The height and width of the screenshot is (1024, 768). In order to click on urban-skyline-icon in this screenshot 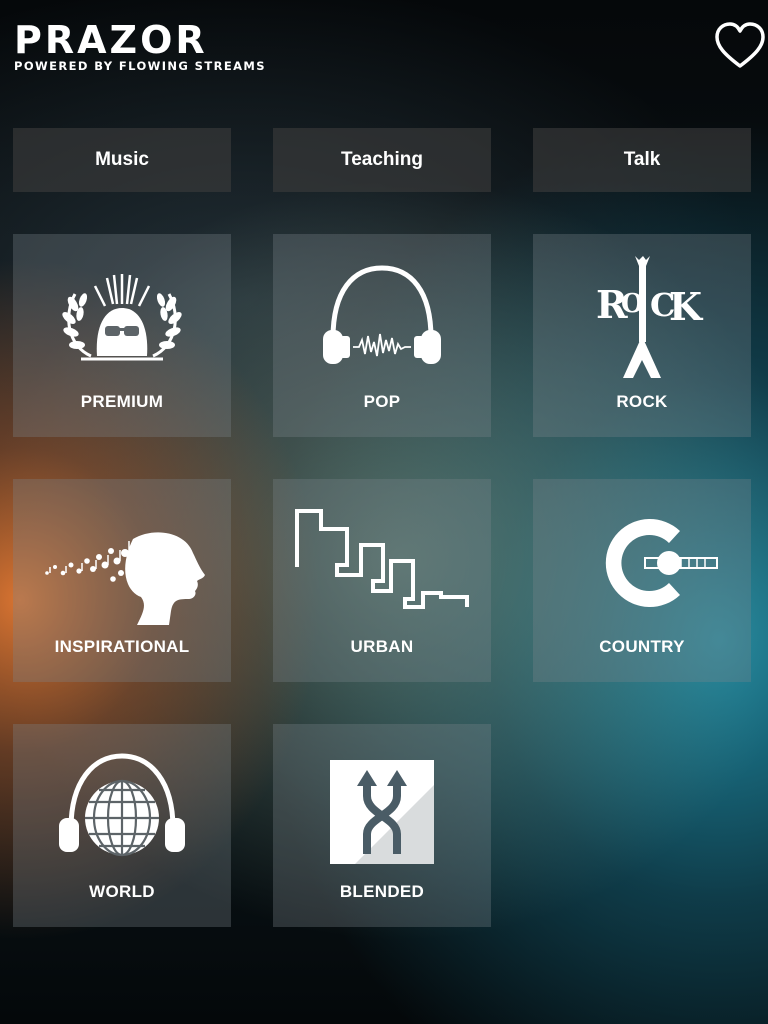, I will do `click(382, 559)`.